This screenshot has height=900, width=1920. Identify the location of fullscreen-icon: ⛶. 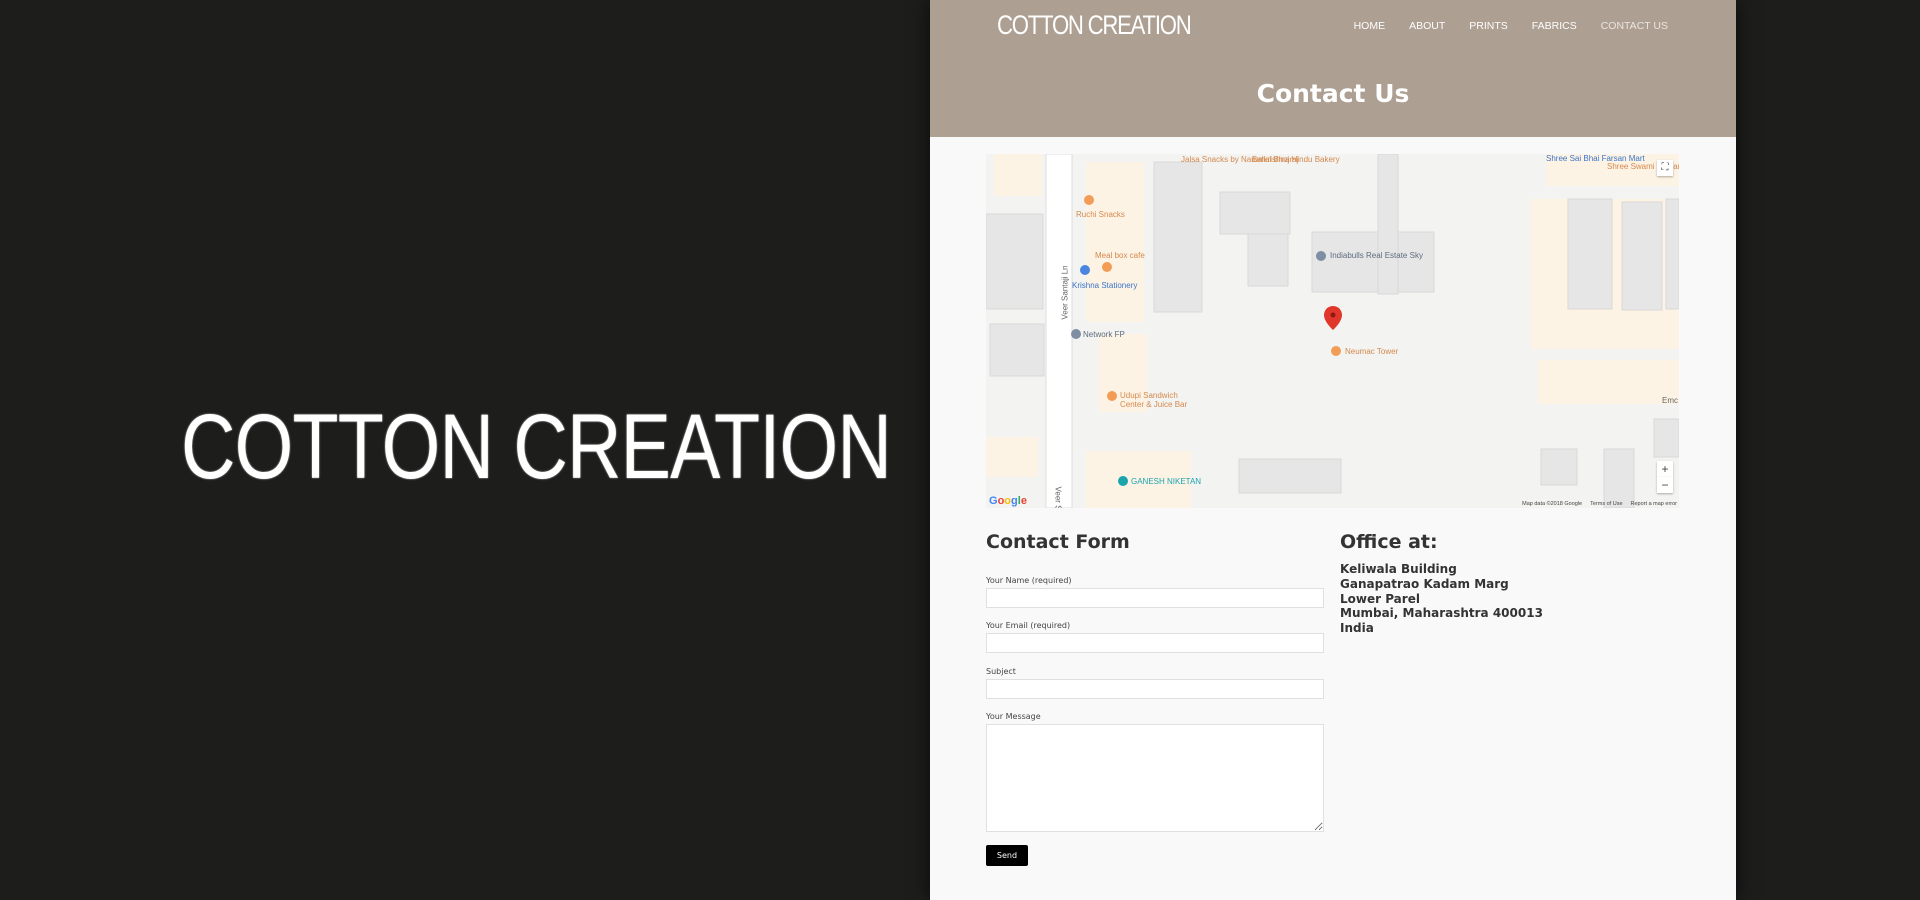
(1665, 168).